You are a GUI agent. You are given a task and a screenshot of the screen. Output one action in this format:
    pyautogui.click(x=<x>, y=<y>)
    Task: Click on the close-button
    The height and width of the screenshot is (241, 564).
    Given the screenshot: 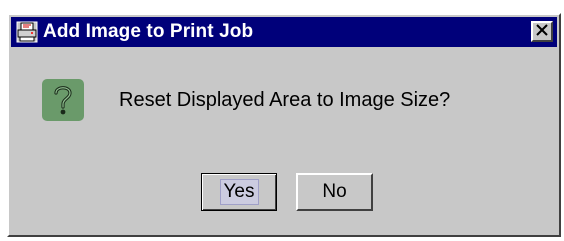 What is the action you would take?
    pyautogui.click(x=542, y=31)
    